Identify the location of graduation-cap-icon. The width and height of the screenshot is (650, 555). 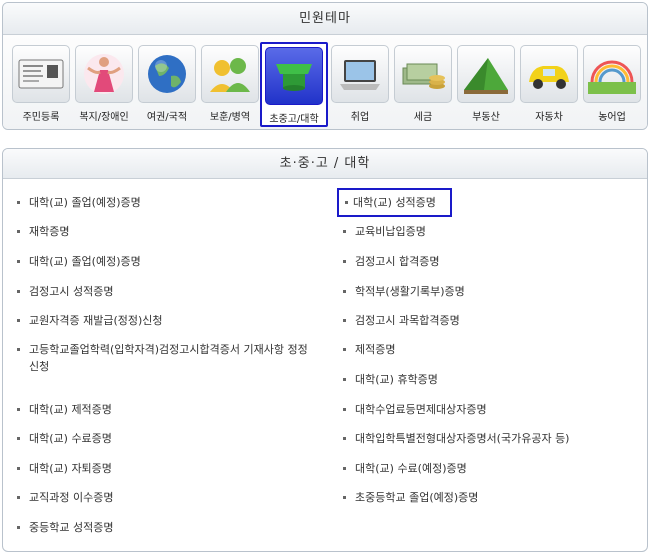
(294, 76).